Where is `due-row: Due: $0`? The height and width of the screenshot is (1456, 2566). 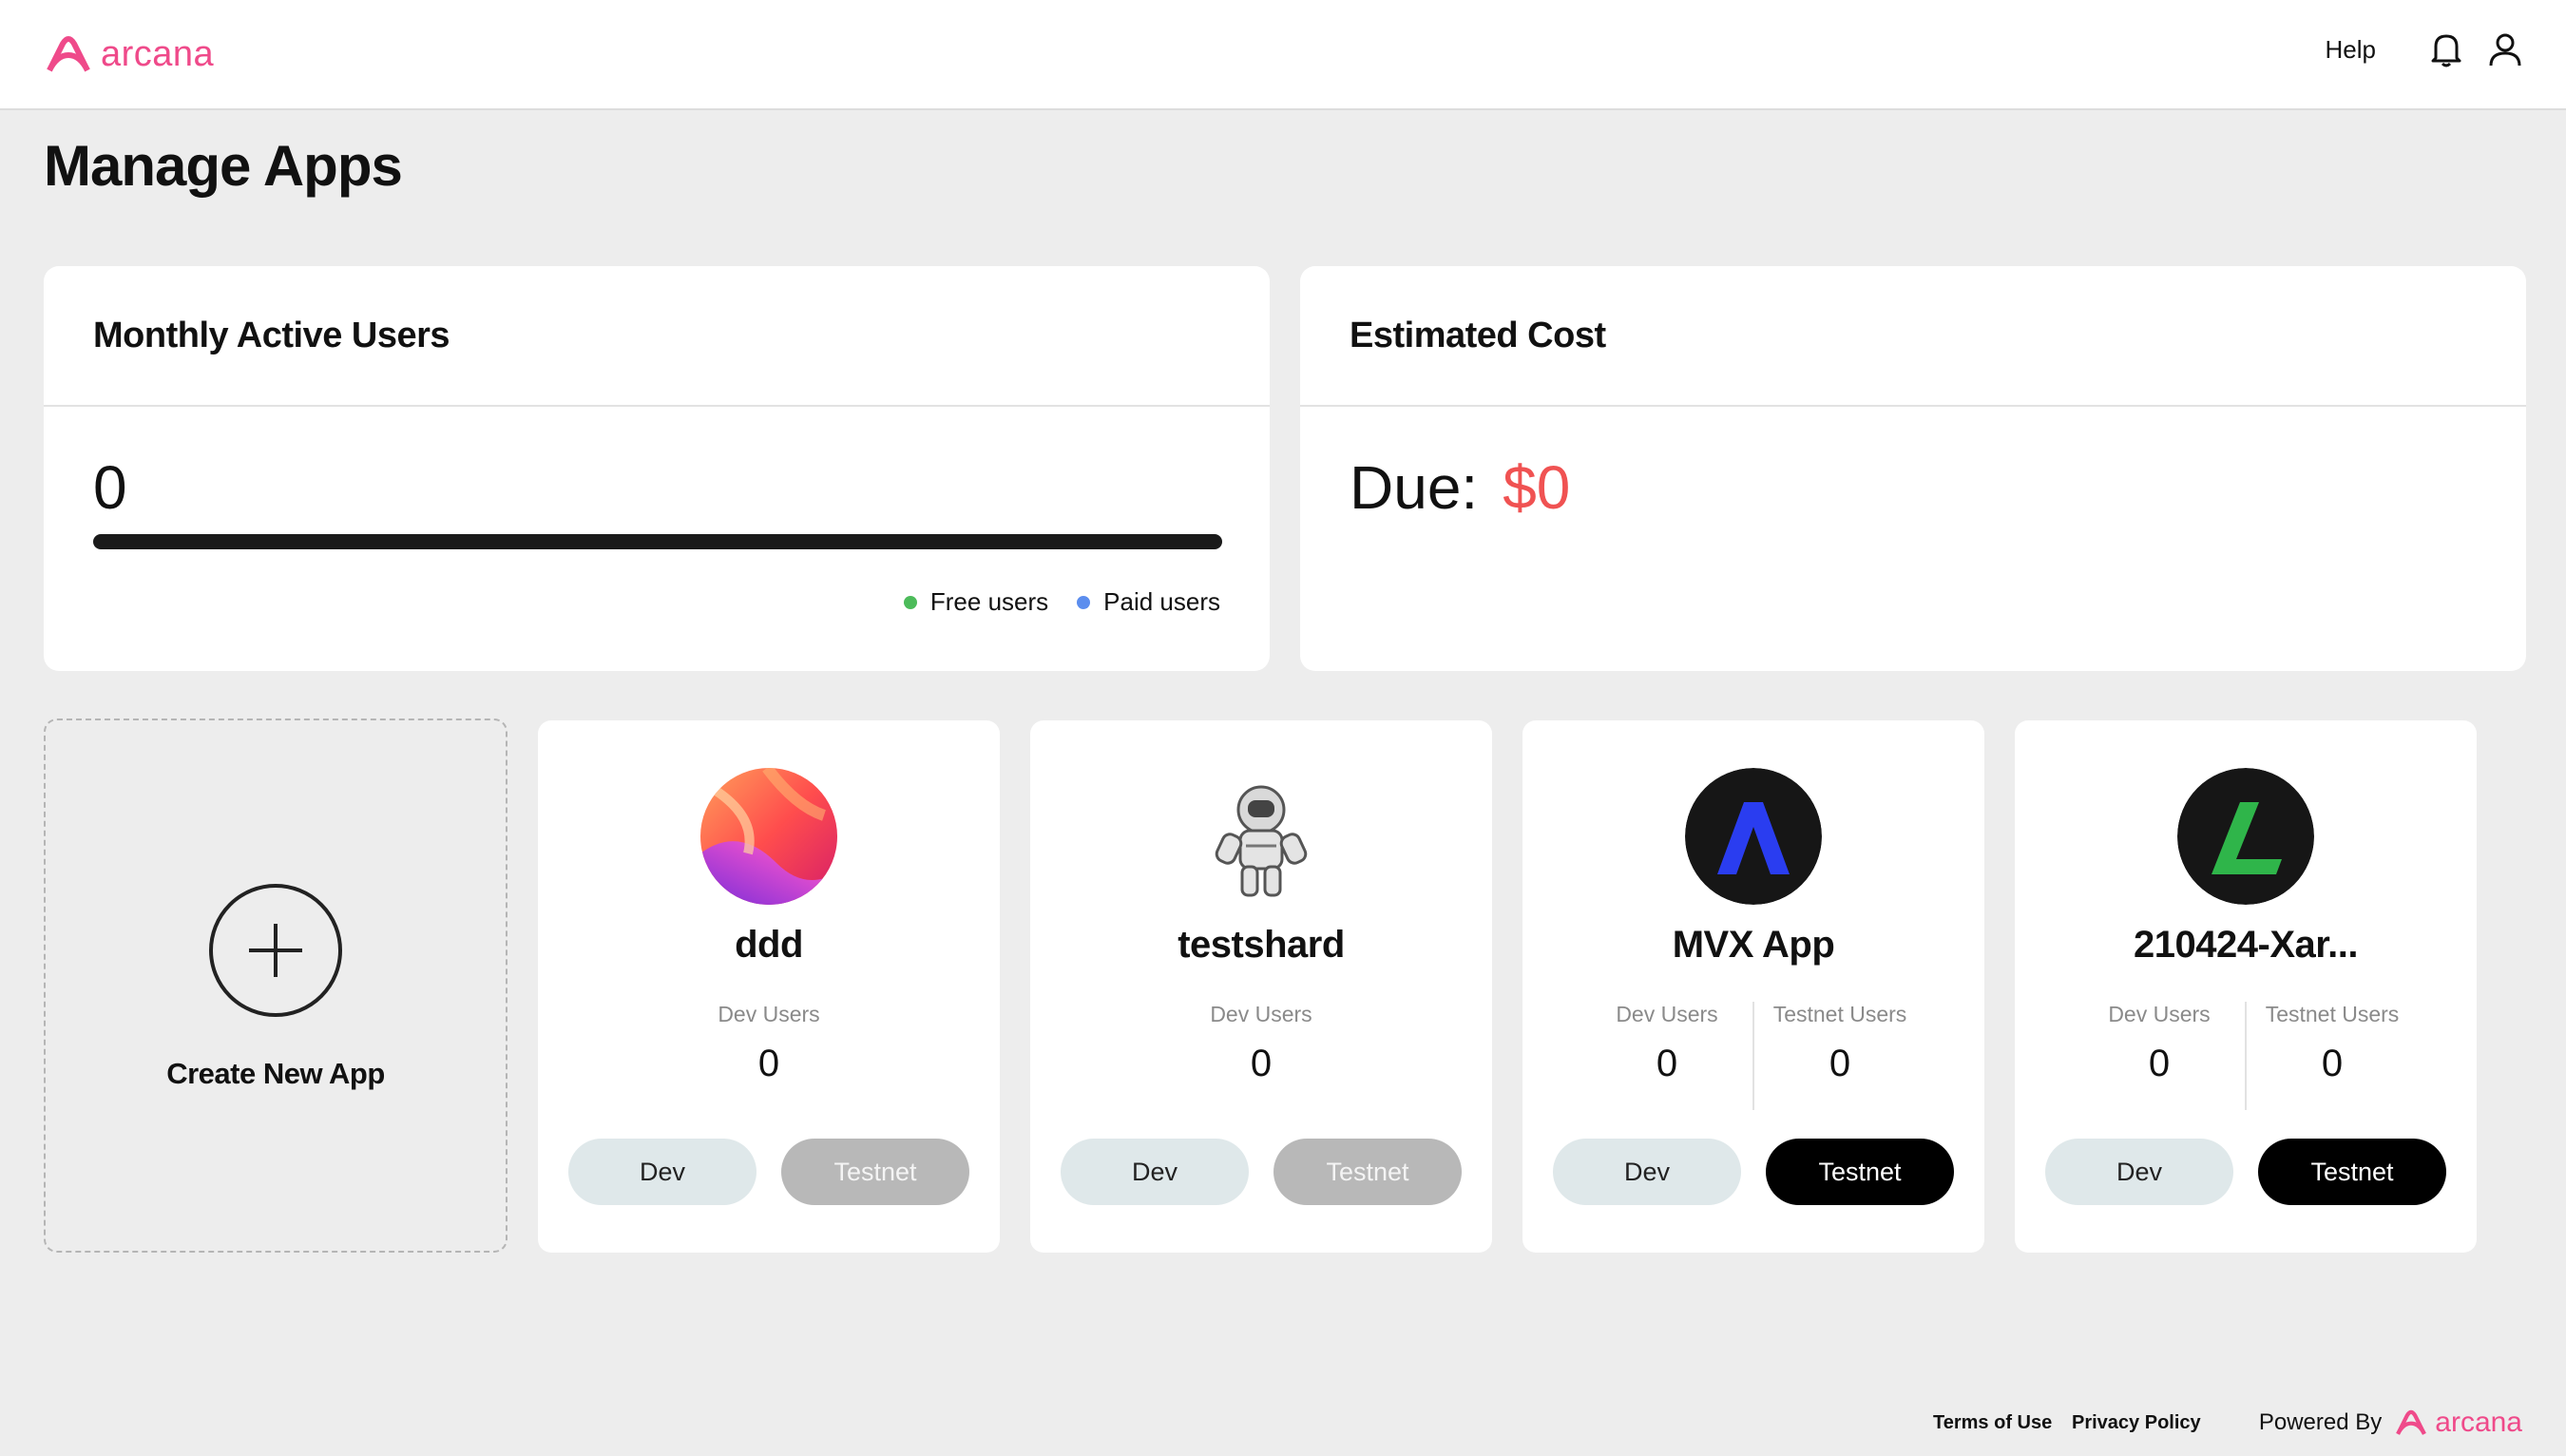
due-row: Due: $0 is located at coordinates (1460, 487).